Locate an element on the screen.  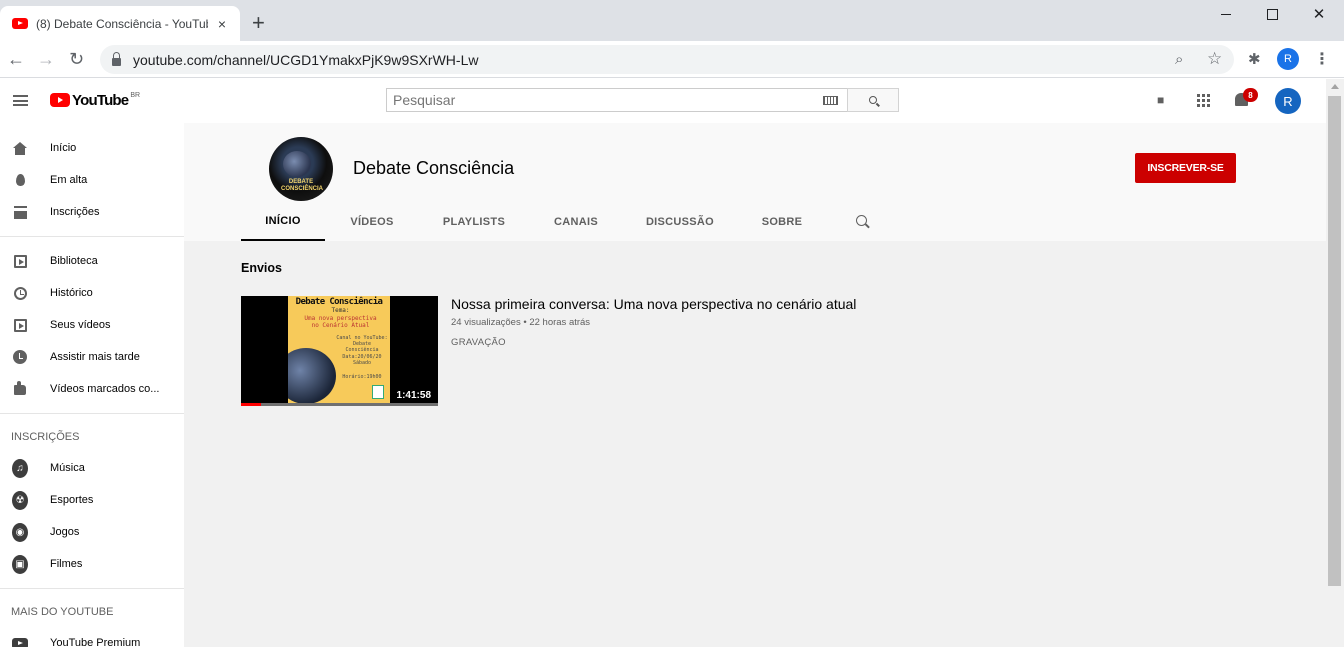
lock-icon is located at coordinates (116, 58).